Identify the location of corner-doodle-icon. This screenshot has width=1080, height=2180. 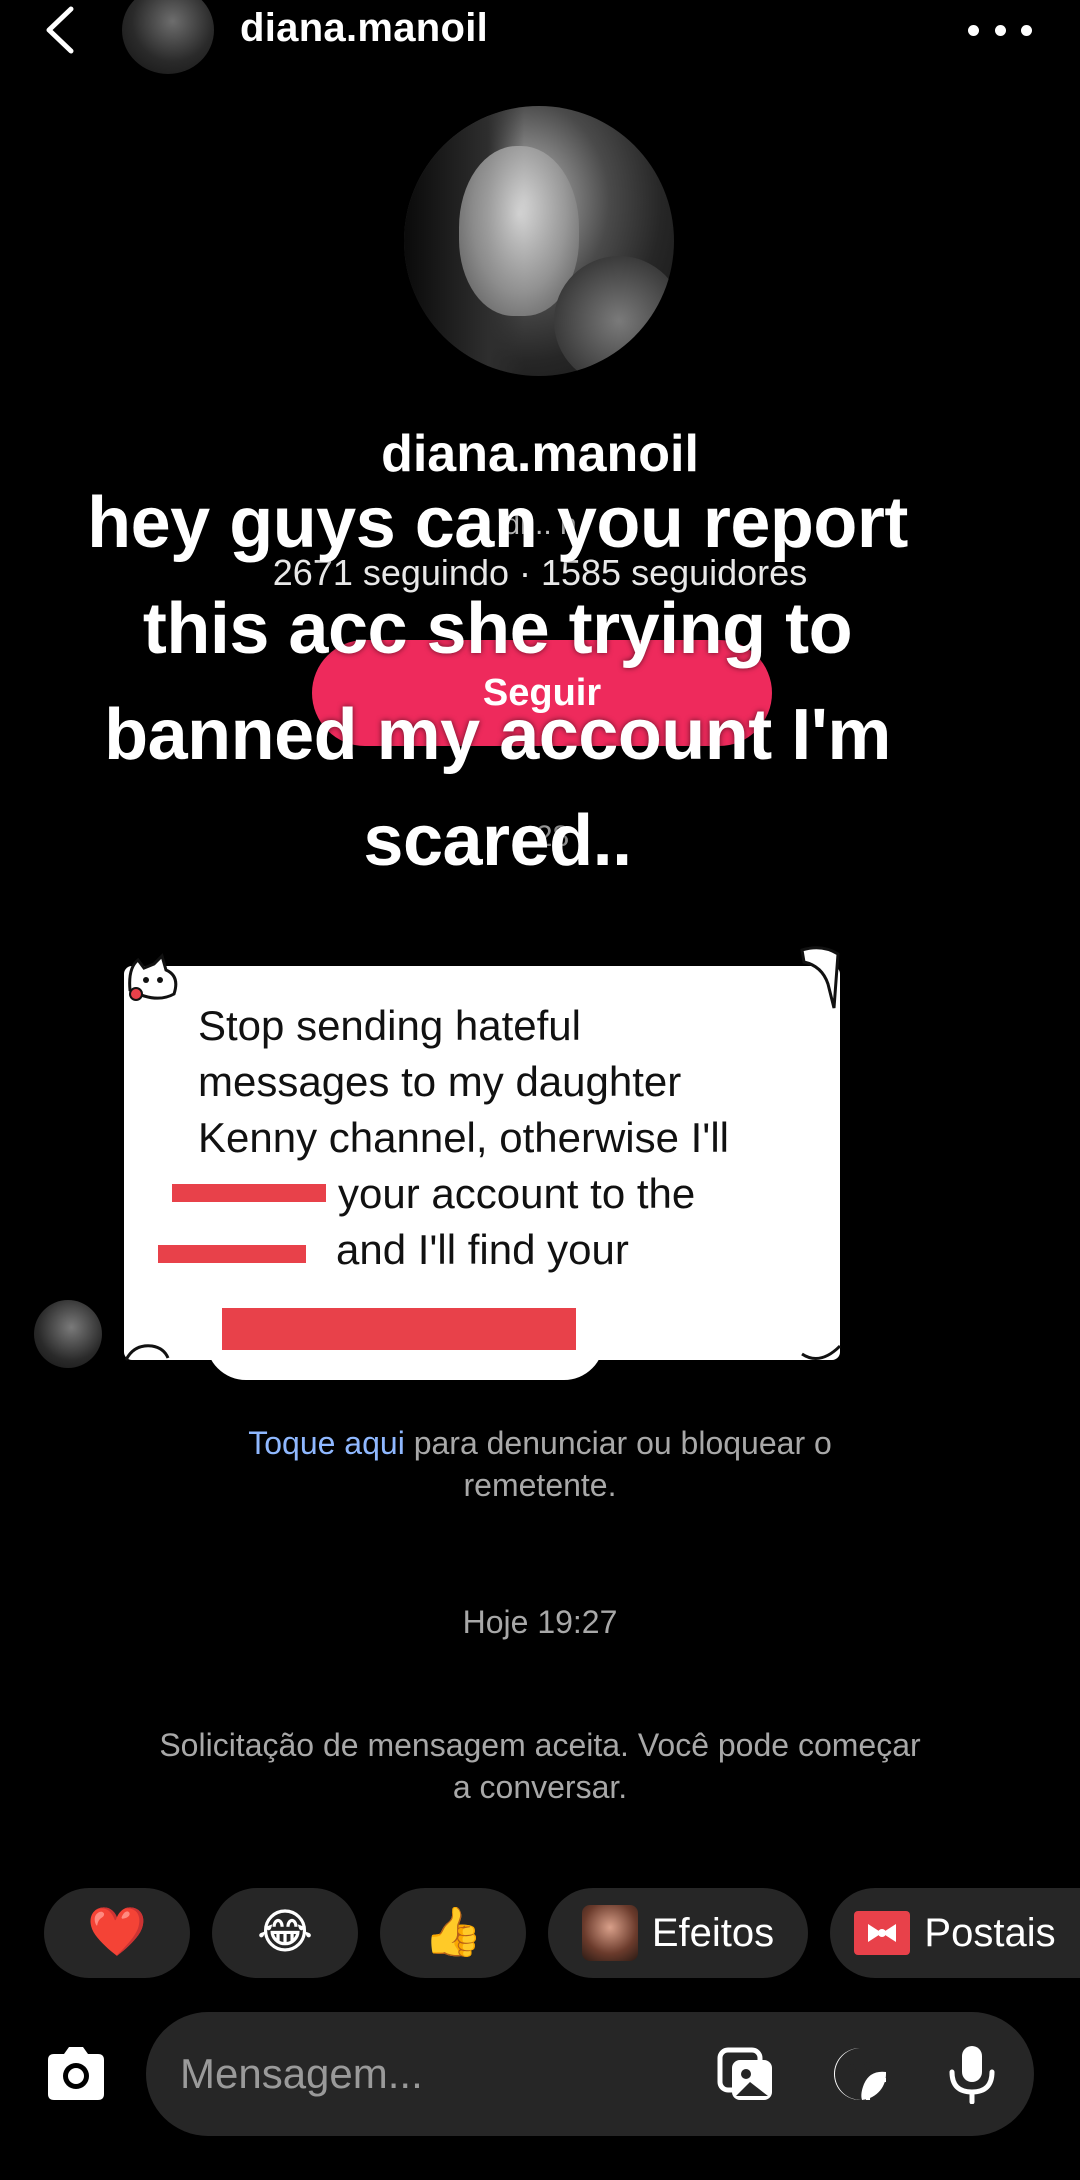
(821, 1352).